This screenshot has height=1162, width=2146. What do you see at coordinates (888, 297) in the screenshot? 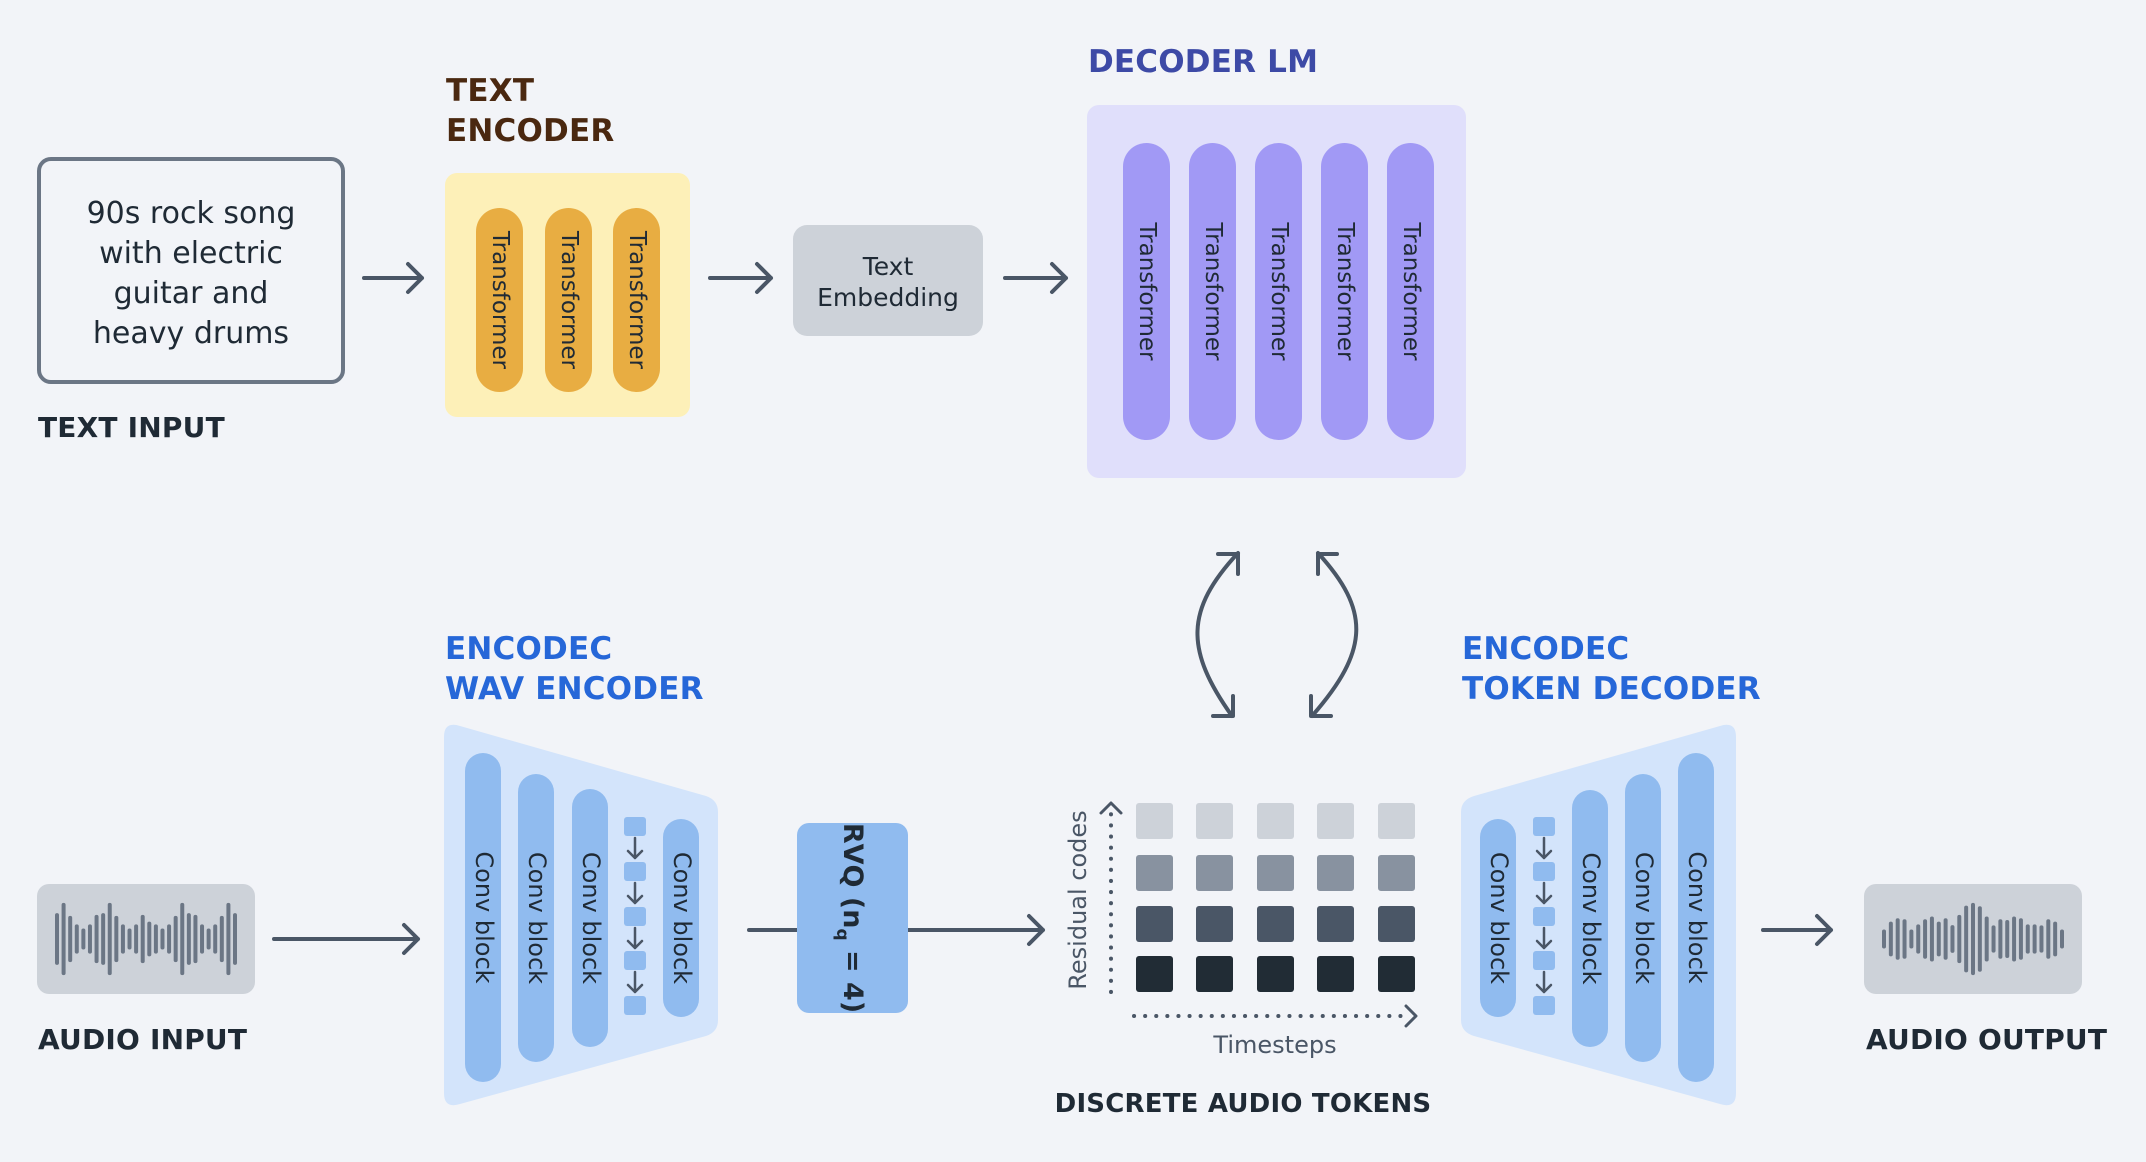
I see `text-embedding-label: Embedding` at bounding box center [888, 297].